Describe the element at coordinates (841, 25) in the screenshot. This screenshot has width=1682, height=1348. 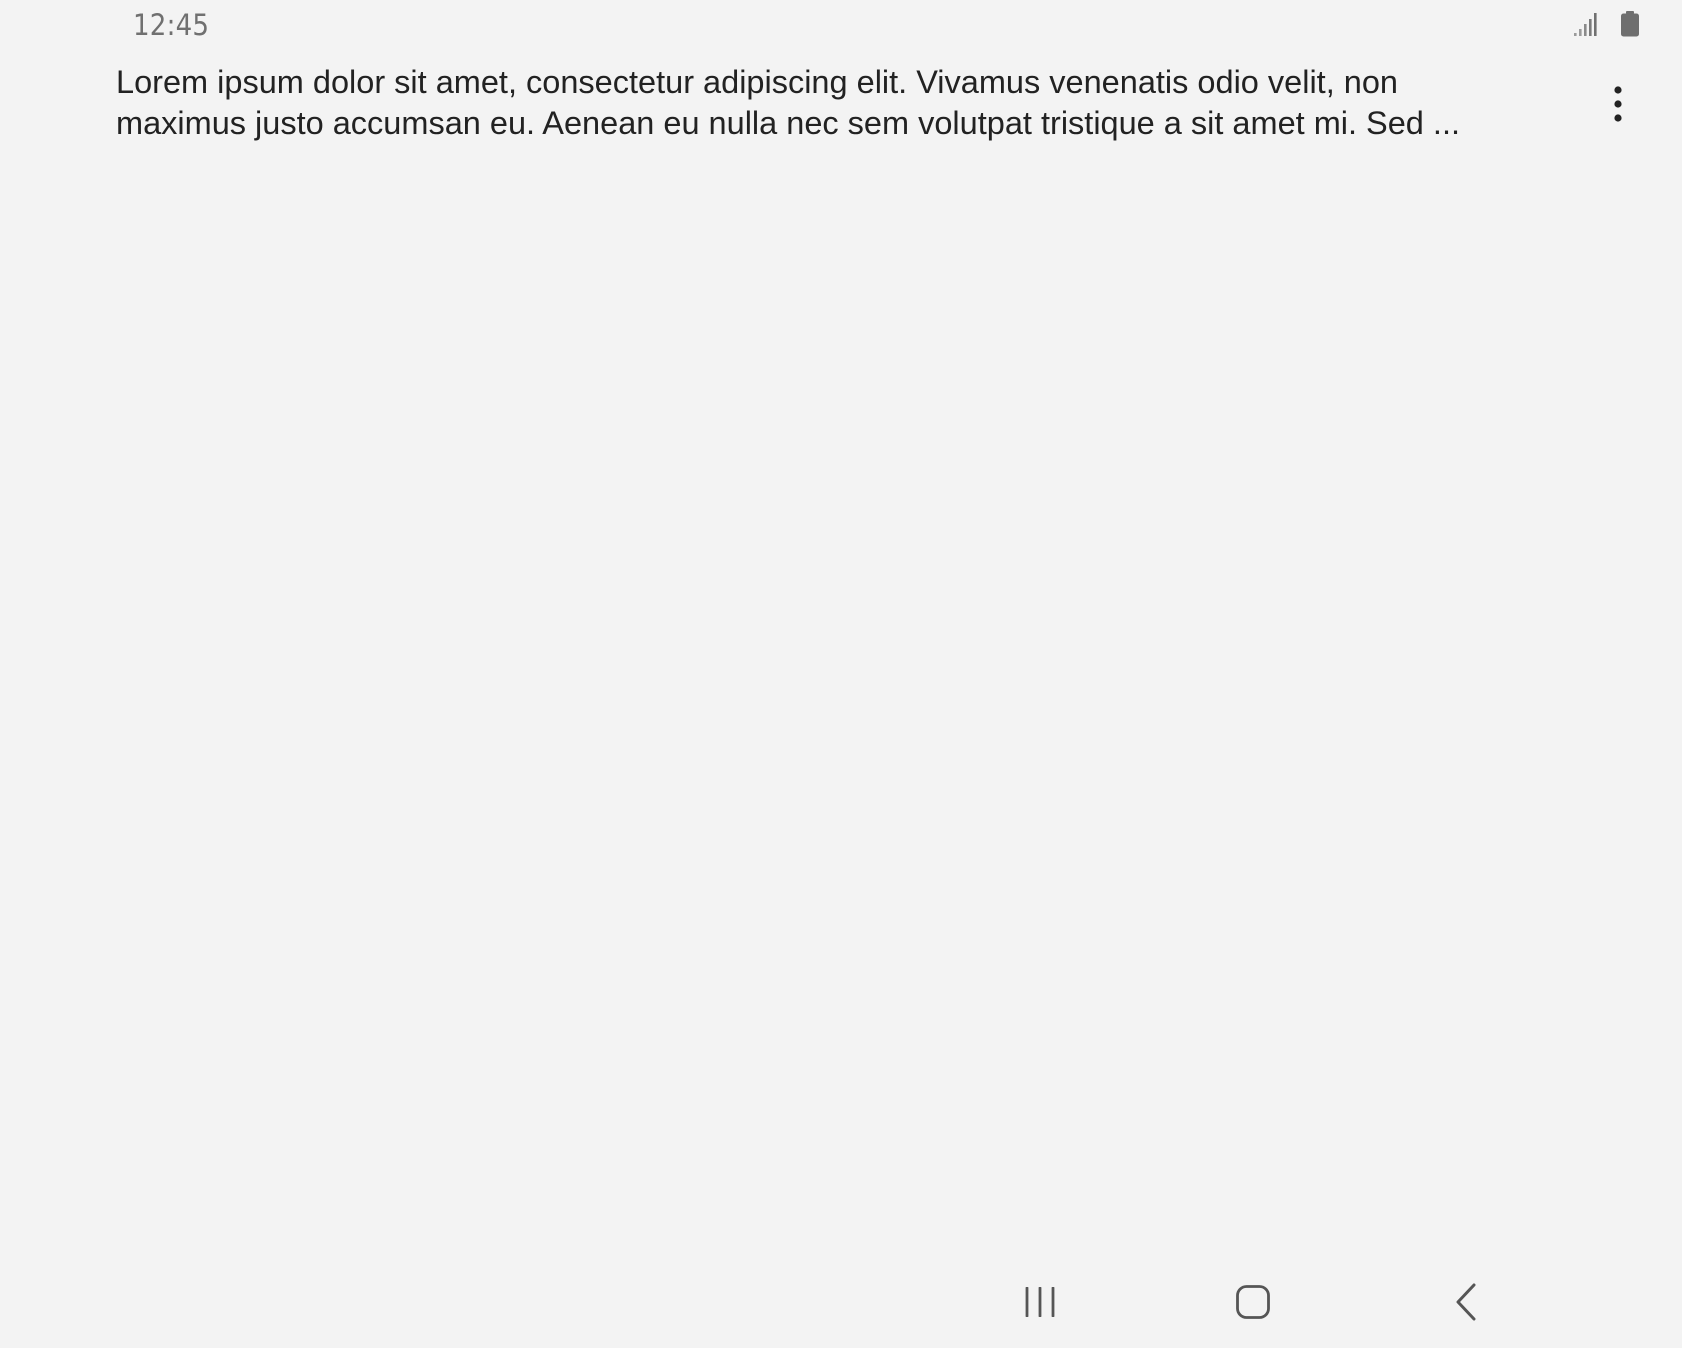
I see `status-bar: 12:45` at that location.